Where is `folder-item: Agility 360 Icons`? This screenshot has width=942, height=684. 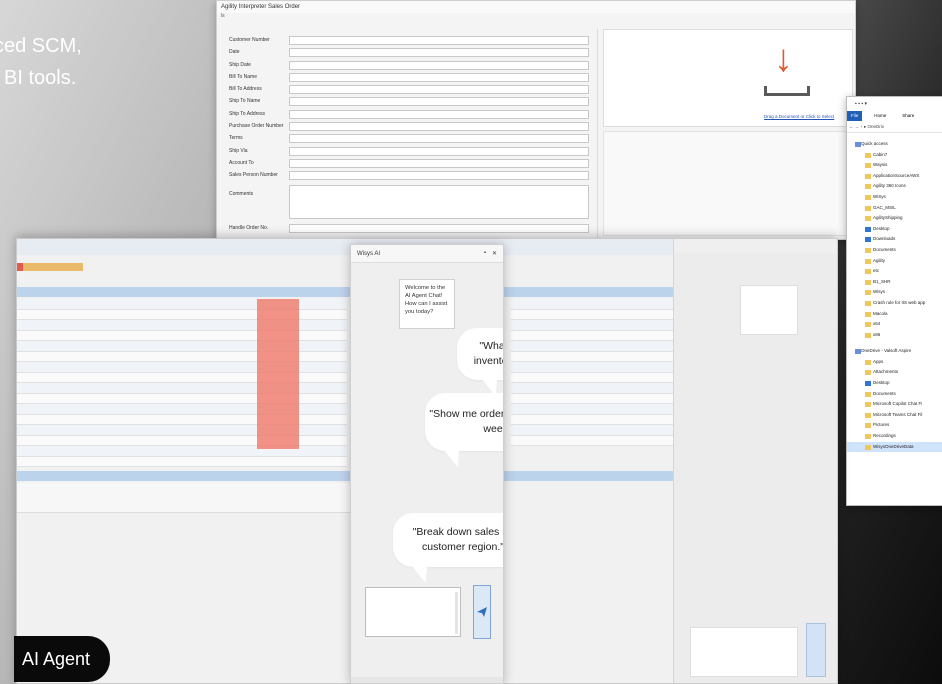
folder-item: Agility 360 Icons is located at coordinates (894, 186).